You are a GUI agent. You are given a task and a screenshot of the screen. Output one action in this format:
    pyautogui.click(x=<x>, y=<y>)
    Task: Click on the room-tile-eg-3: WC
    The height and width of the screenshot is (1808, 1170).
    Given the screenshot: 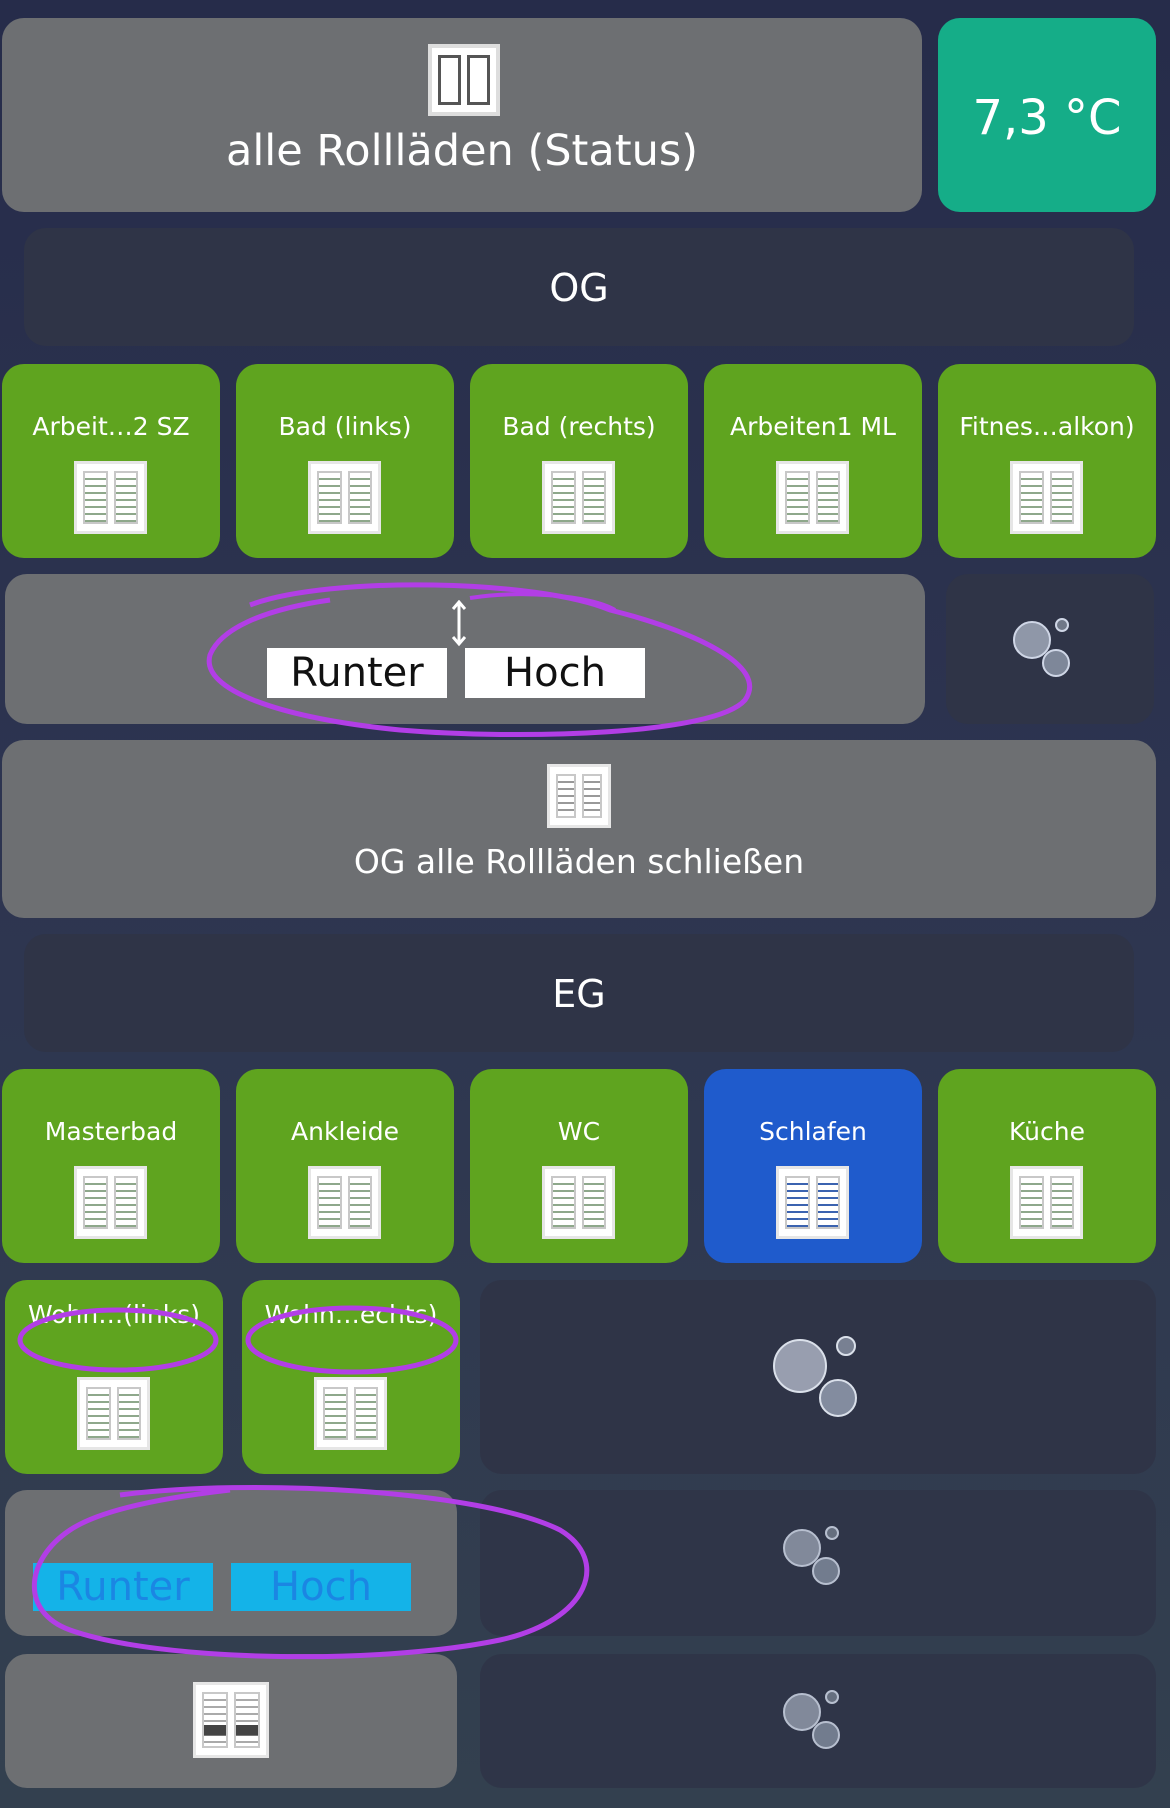 What is the action you would take?
    pyautogui.click(x=579, y=1166)
    